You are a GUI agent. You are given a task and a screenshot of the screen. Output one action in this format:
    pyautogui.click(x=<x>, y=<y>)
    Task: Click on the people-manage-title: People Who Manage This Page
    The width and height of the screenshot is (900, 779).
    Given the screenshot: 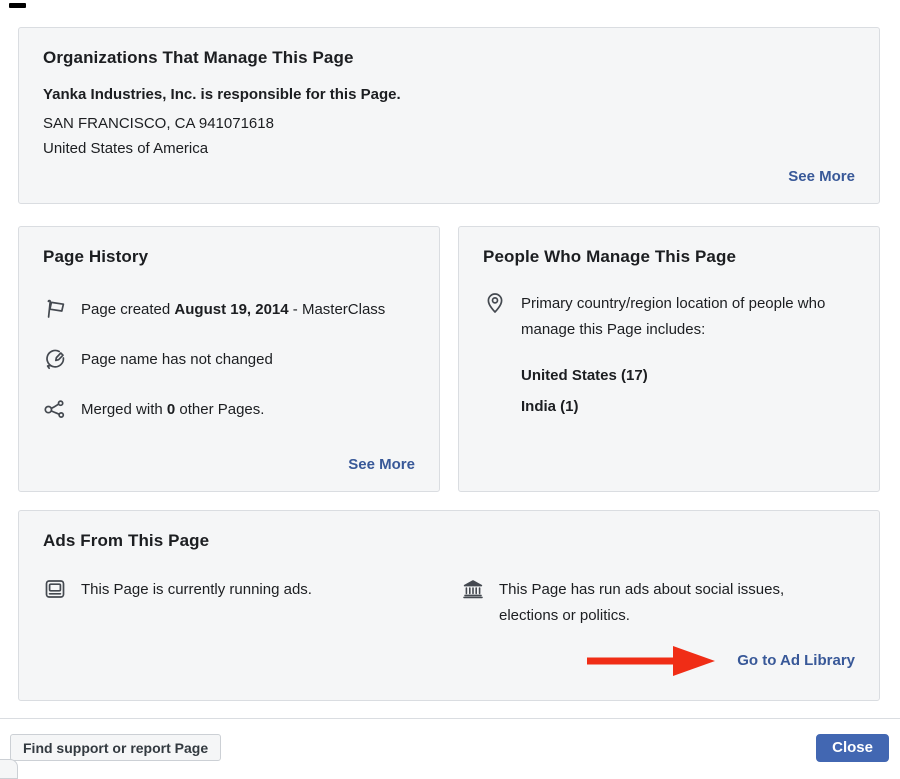 What is the action you would take?
    pyautogui.click(x=610, y=256)
    